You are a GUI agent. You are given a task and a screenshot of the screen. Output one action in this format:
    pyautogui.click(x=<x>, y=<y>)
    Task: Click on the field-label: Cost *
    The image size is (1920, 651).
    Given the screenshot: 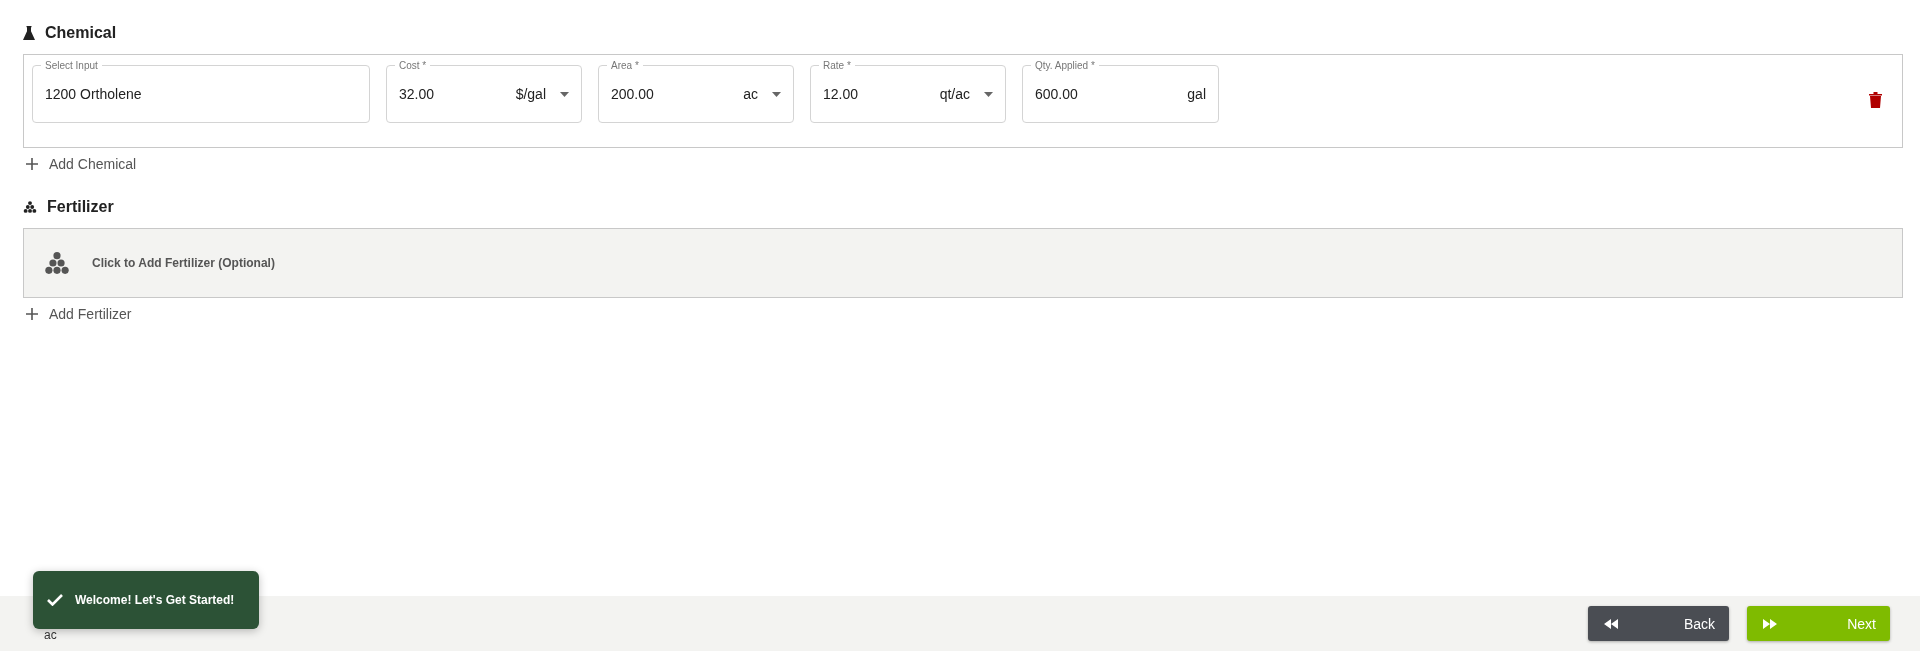 What is the action you would take?
    pyautogui.click(x=413, y=65)
    